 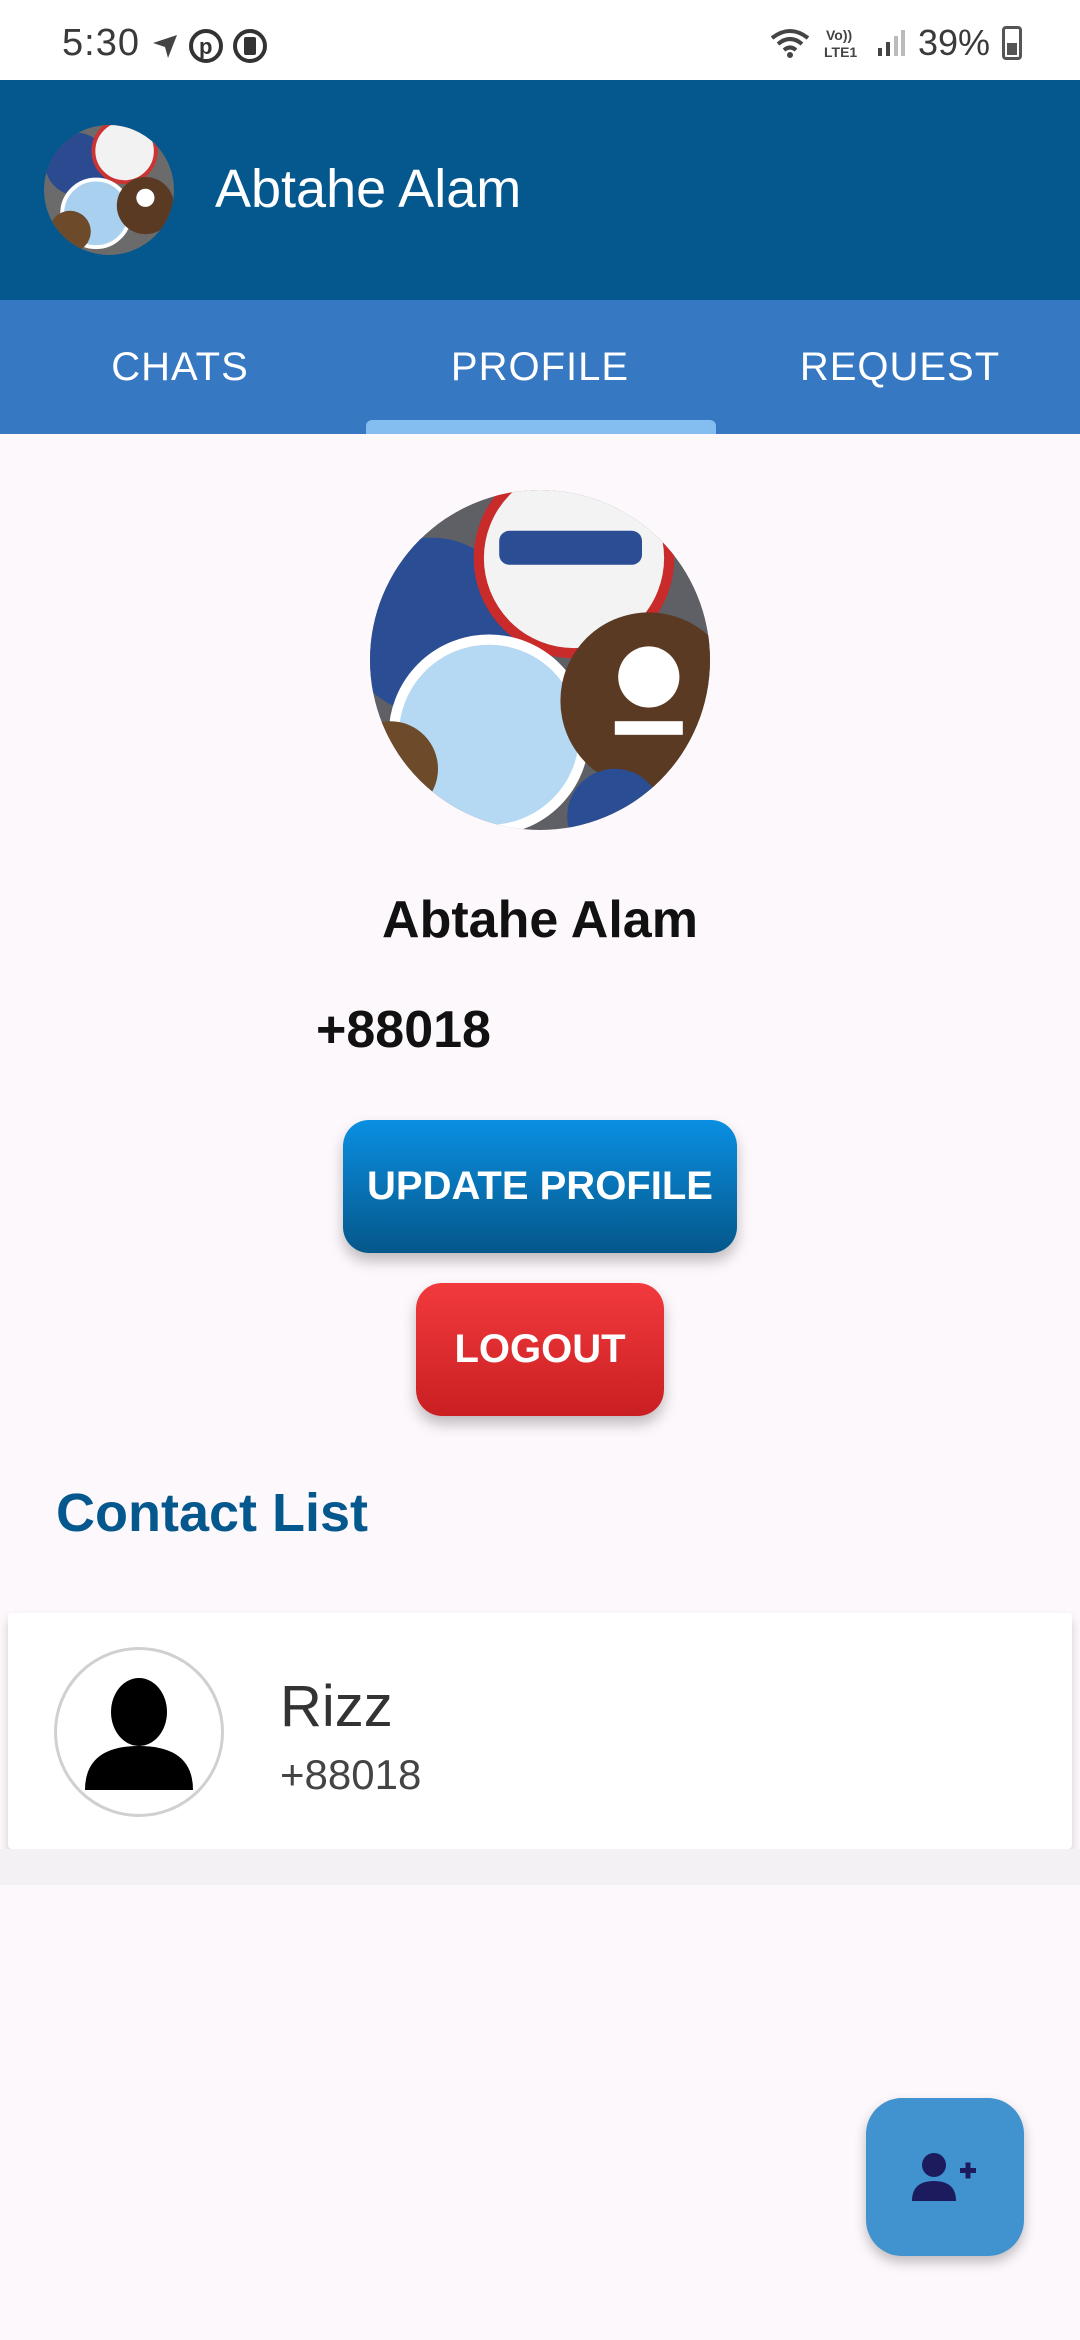 What do you see at coordinates (540, 920) in the screenshot?
I see `profile-name: Abtahe Alam` at bounding box center [540, 920].